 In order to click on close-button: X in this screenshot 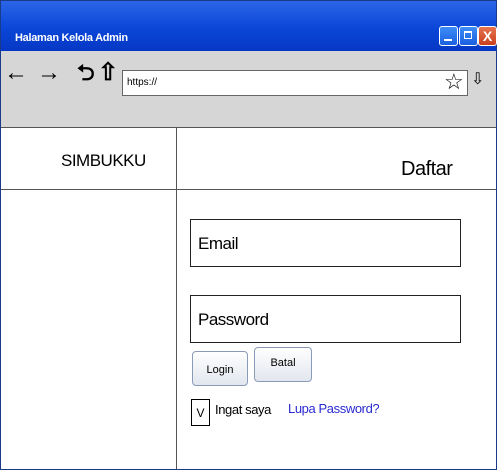, I will do `click(487, 36)`.